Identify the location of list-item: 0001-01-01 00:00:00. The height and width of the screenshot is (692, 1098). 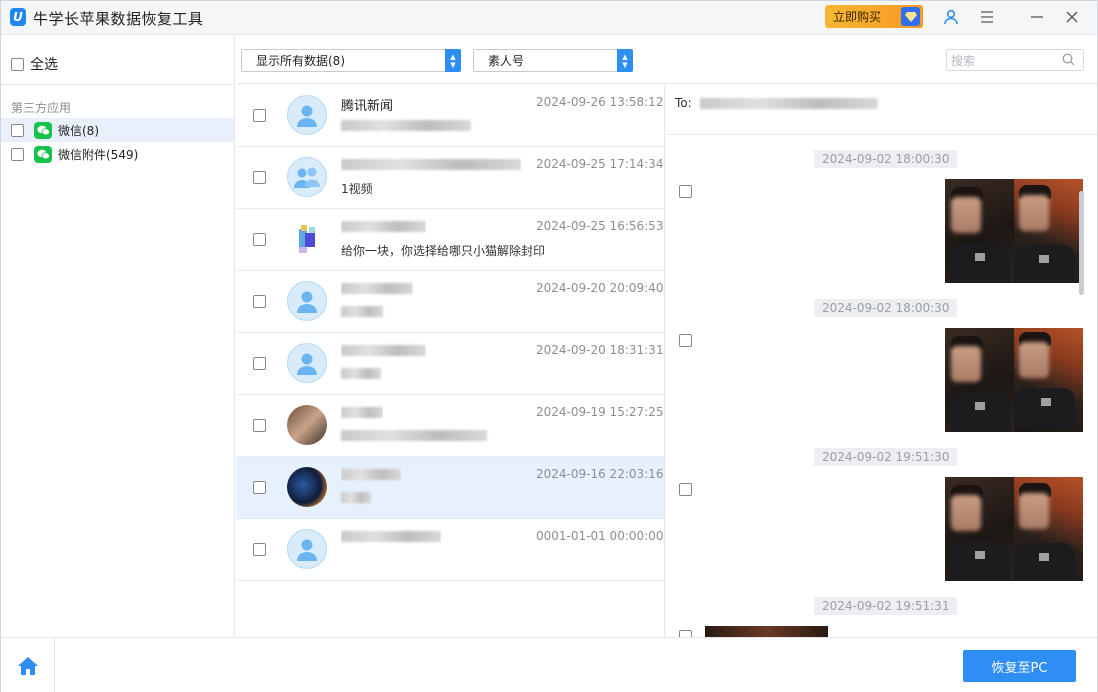
(450, 550).